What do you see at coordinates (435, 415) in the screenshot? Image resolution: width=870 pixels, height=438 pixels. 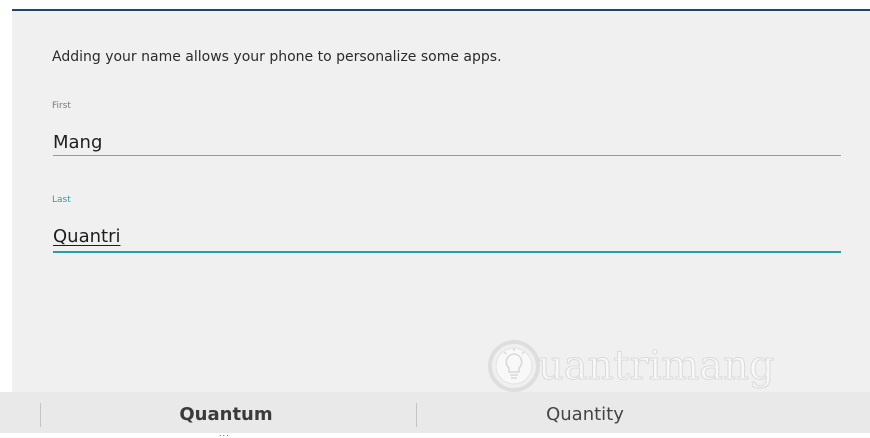 I see `keyboard-suggestion-bar: Quantum ... Quantity` at bounding box center [435, 415].